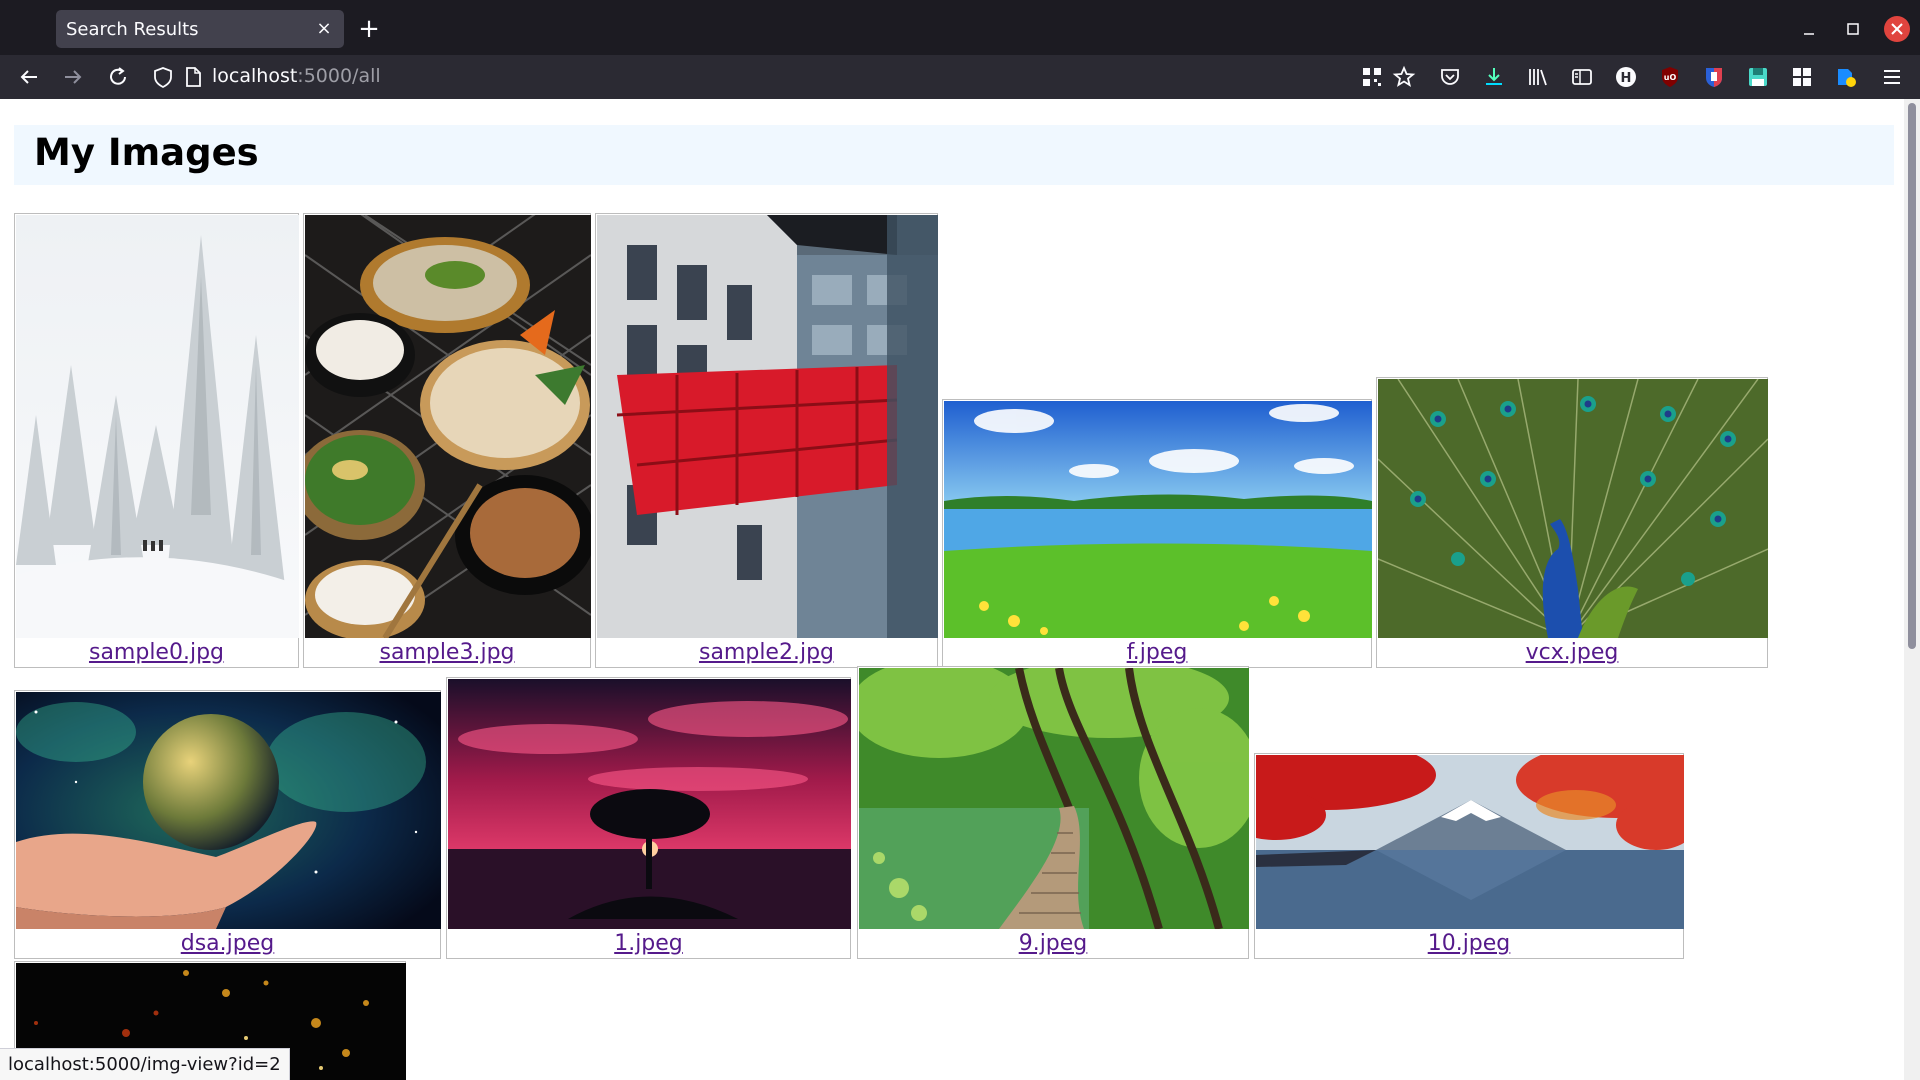 The width and height of the screenshot is (1920, 1080). Describe the element at coordinates (1469, 943) in the screenshot. I see `image-link: 10.jpeg` at that location.